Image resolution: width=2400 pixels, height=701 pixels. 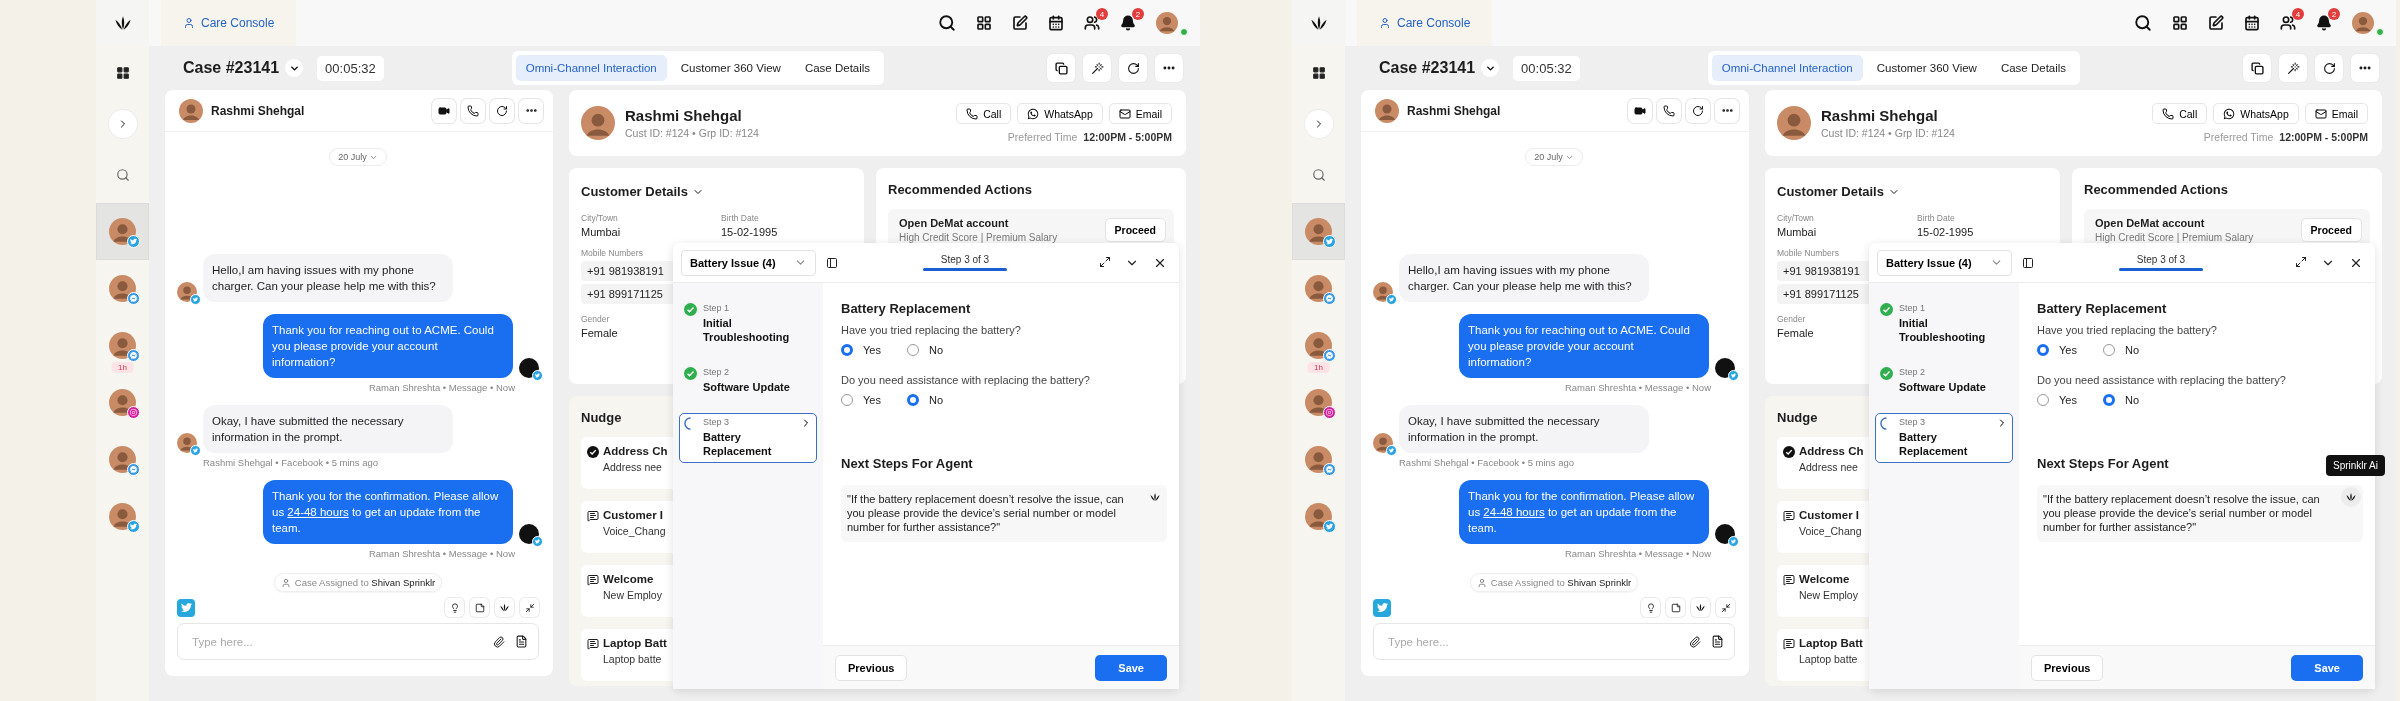 I want to click on message-bubble: Thank you for reaching out to ACME. Could you please provide your account information?, so click(x=1584, y=346).